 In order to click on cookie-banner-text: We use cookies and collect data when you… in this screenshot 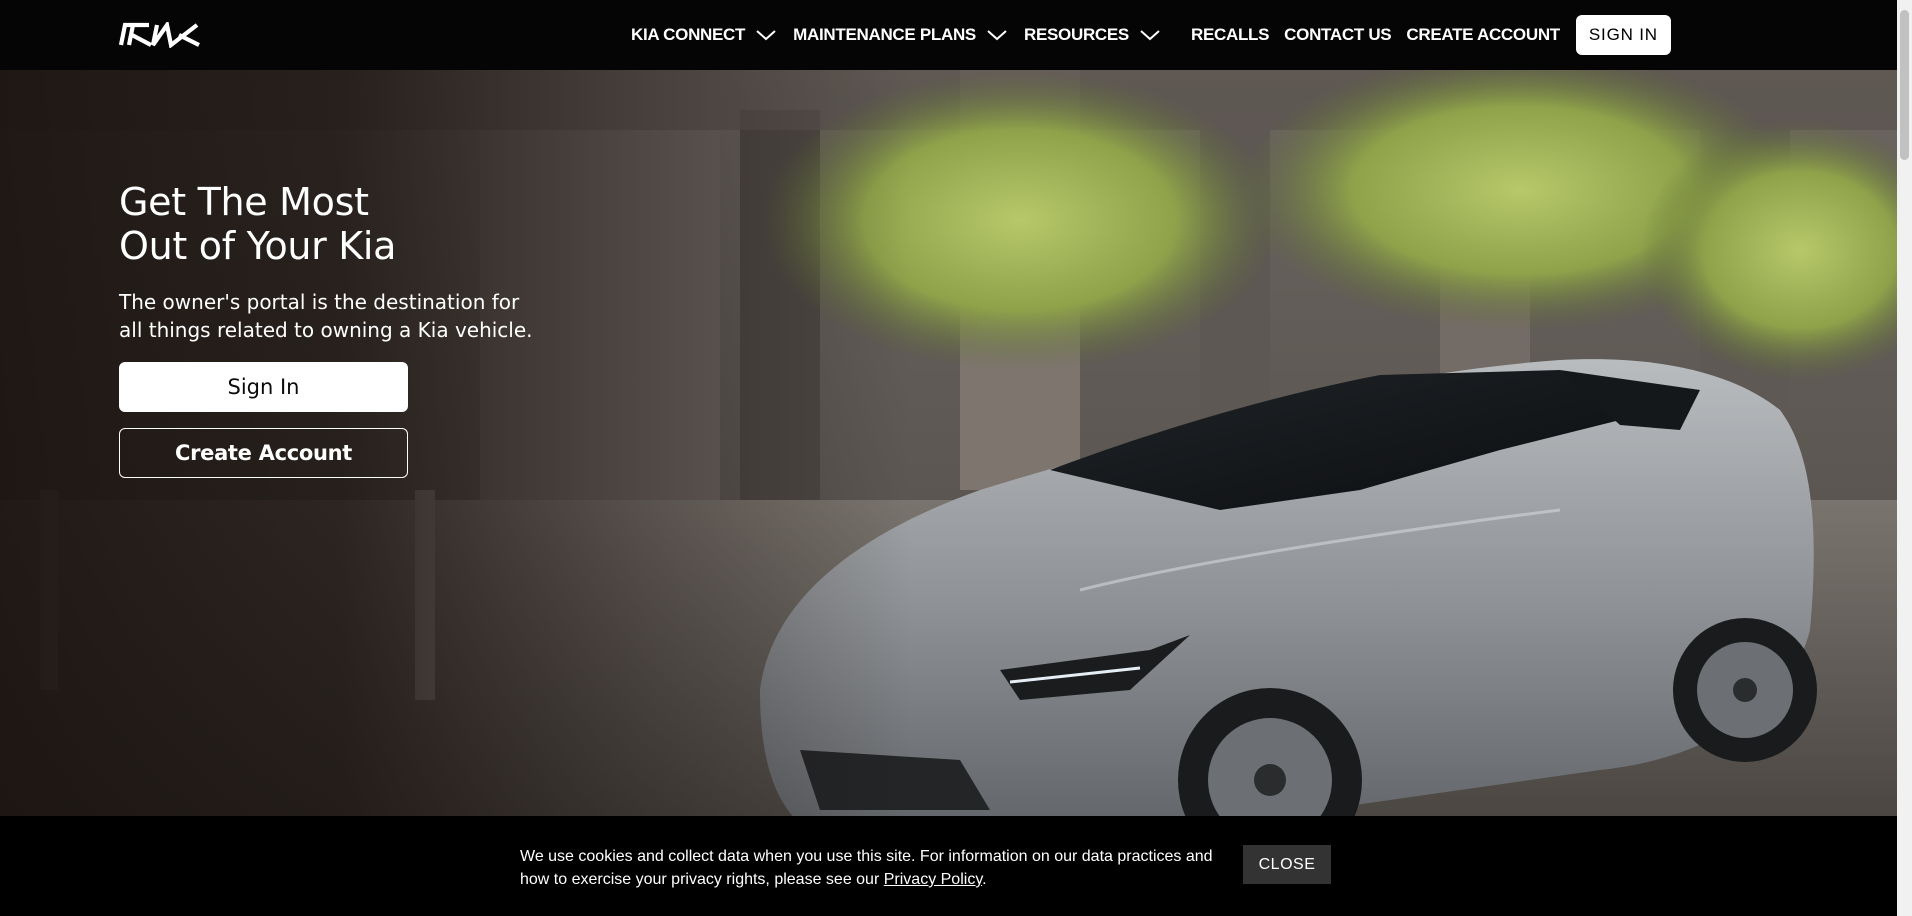, I will do `click(866, 868)`.